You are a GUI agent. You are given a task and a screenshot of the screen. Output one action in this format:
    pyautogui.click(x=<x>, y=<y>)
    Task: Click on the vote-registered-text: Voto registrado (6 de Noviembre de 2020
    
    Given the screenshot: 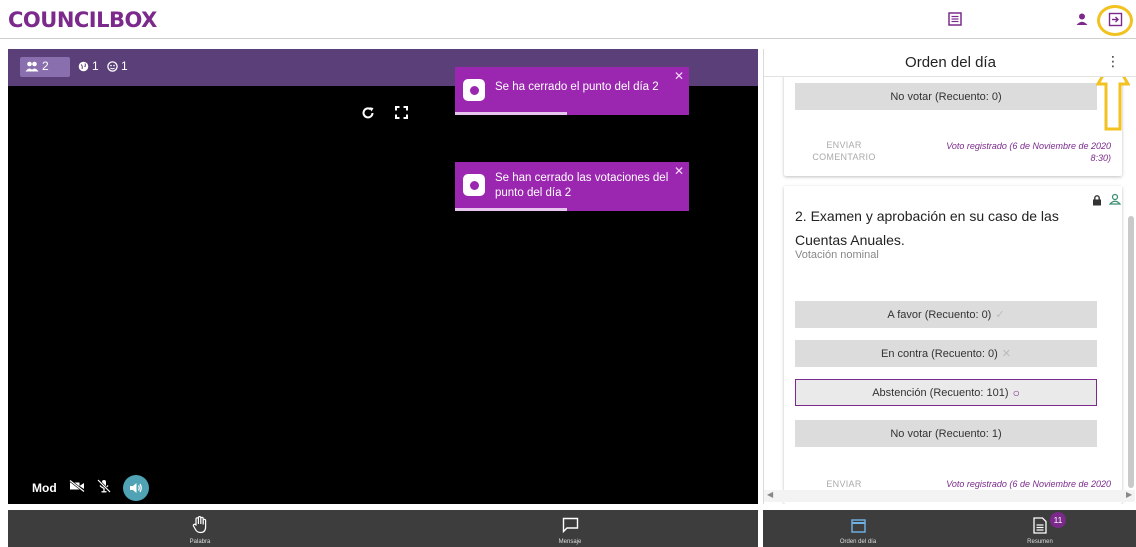 What is the action you would take?
    pyautogui.click(x=1028, y=484)
    